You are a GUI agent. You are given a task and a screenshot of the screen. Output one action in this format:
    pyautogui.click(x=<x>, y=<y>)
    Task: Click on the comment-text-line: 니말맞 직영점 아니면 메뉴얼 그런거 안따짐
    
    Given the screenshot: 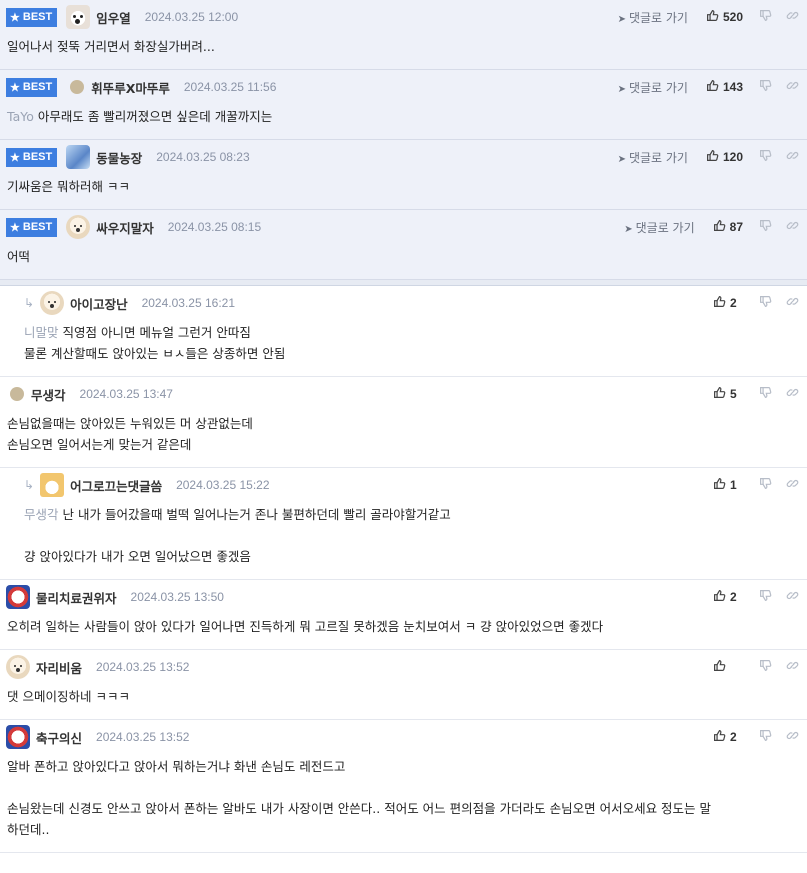 What is the action you would take?
    pyautogui.click(x=412, y=332)
    